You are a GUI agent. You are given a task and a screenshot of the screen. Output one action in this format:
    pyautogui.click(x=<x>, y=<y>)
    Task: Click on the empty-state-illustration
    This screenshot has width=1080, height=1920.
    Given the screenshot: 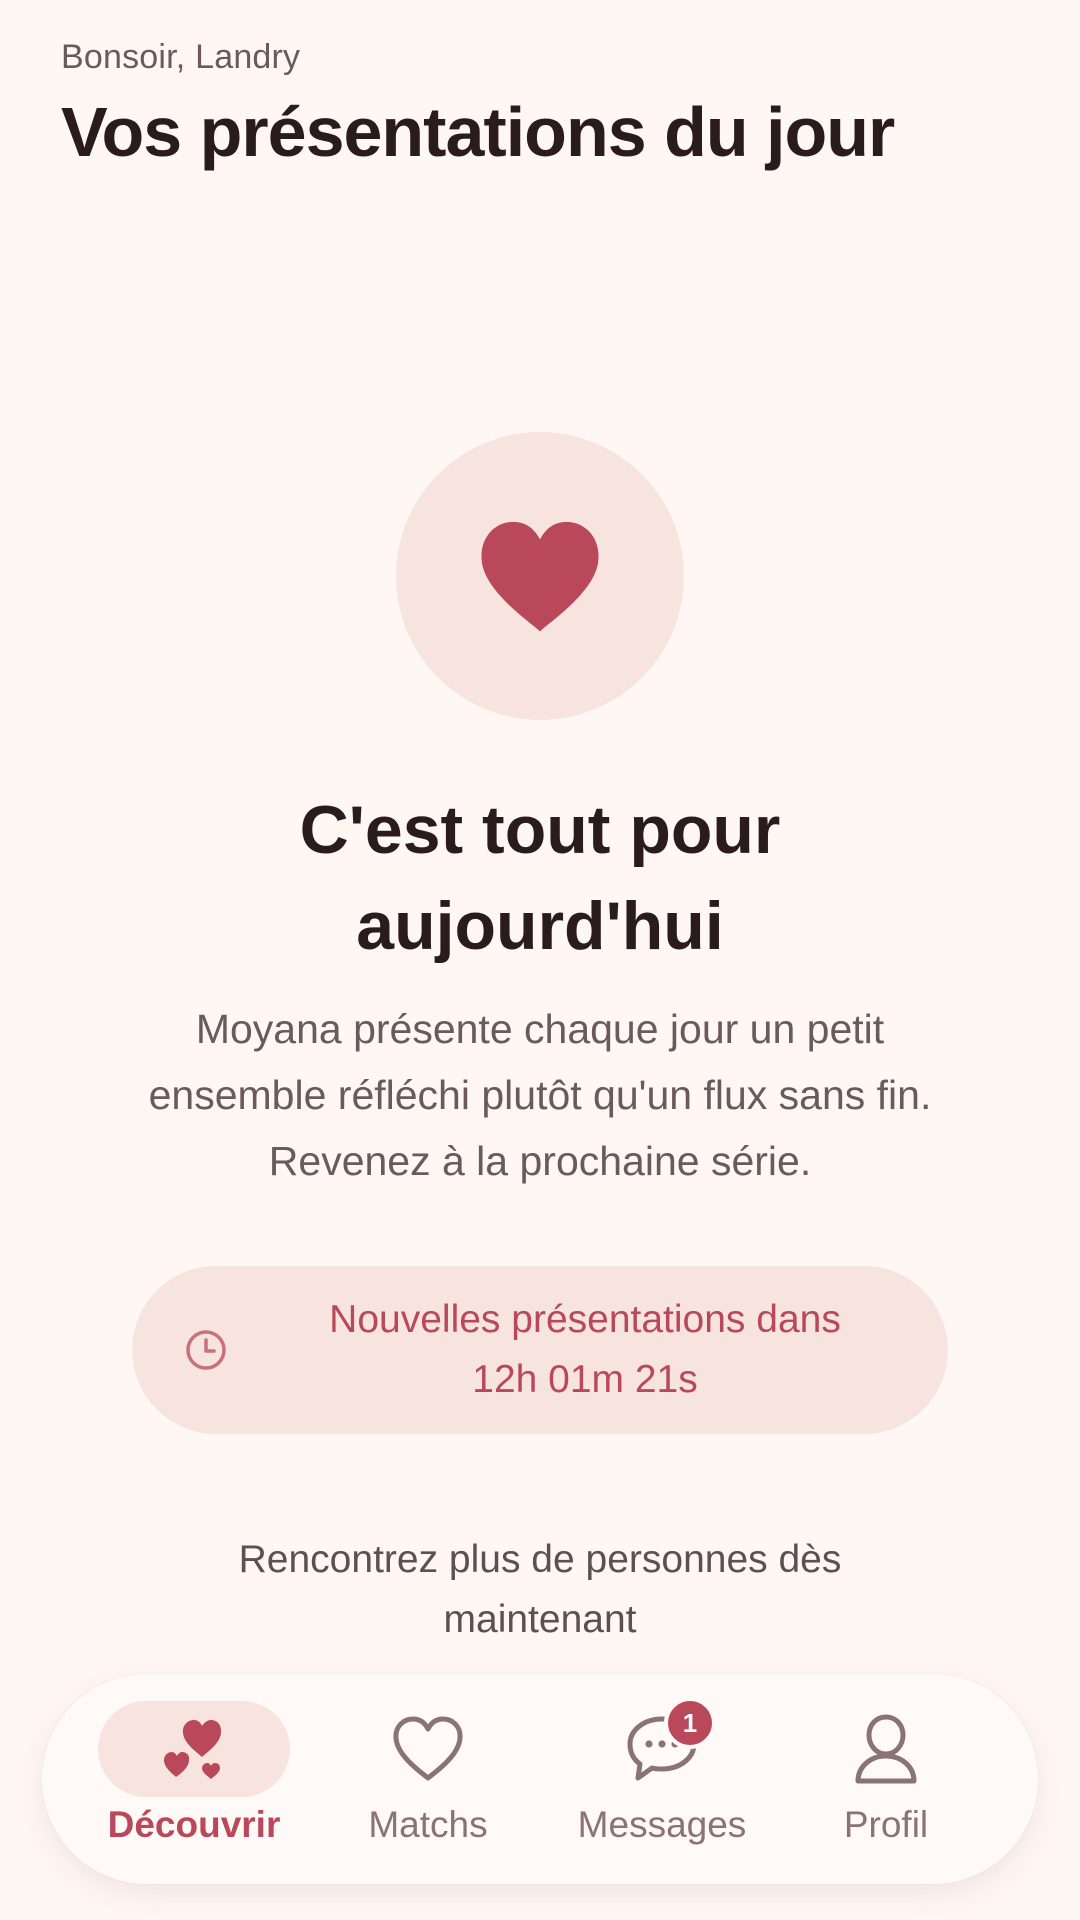 What is the action you would take?
    pyautogui.click(x=540, y=576)
    